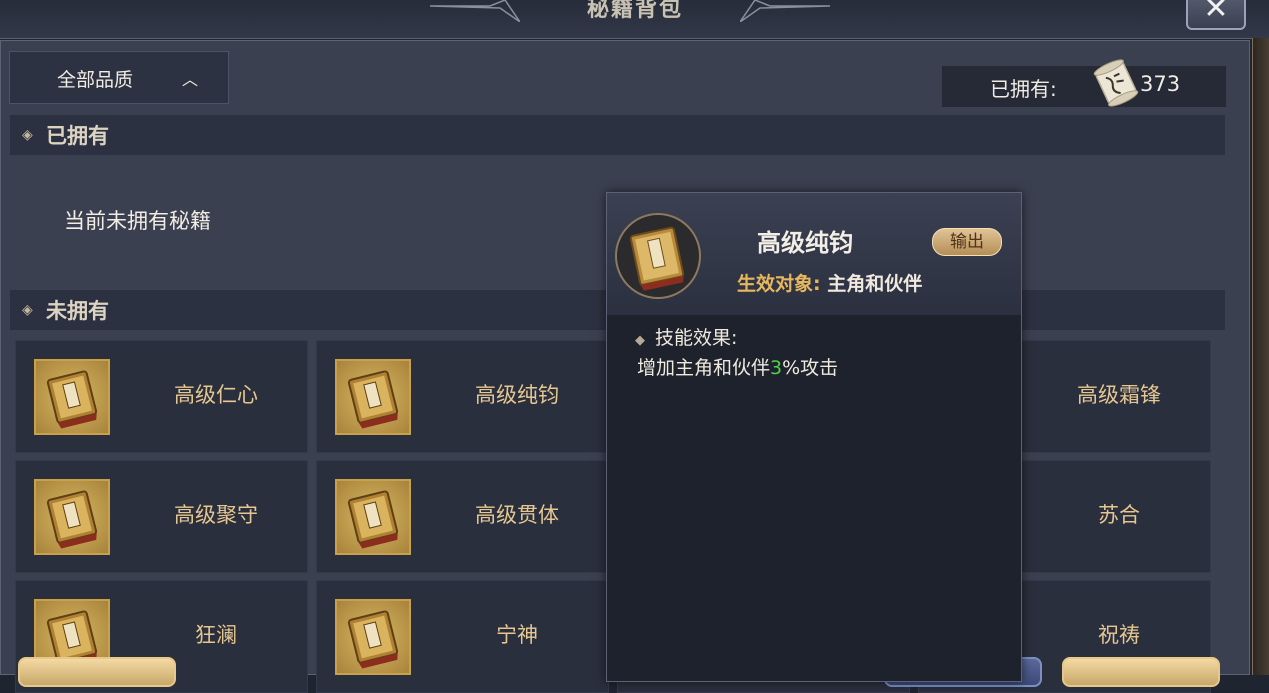 This screenshot has height=693, width=1269. What do you see at coordinates (216, 515) in the screenshot?
I see `book-name: 高级聚守` at bounding box center [216, 515].